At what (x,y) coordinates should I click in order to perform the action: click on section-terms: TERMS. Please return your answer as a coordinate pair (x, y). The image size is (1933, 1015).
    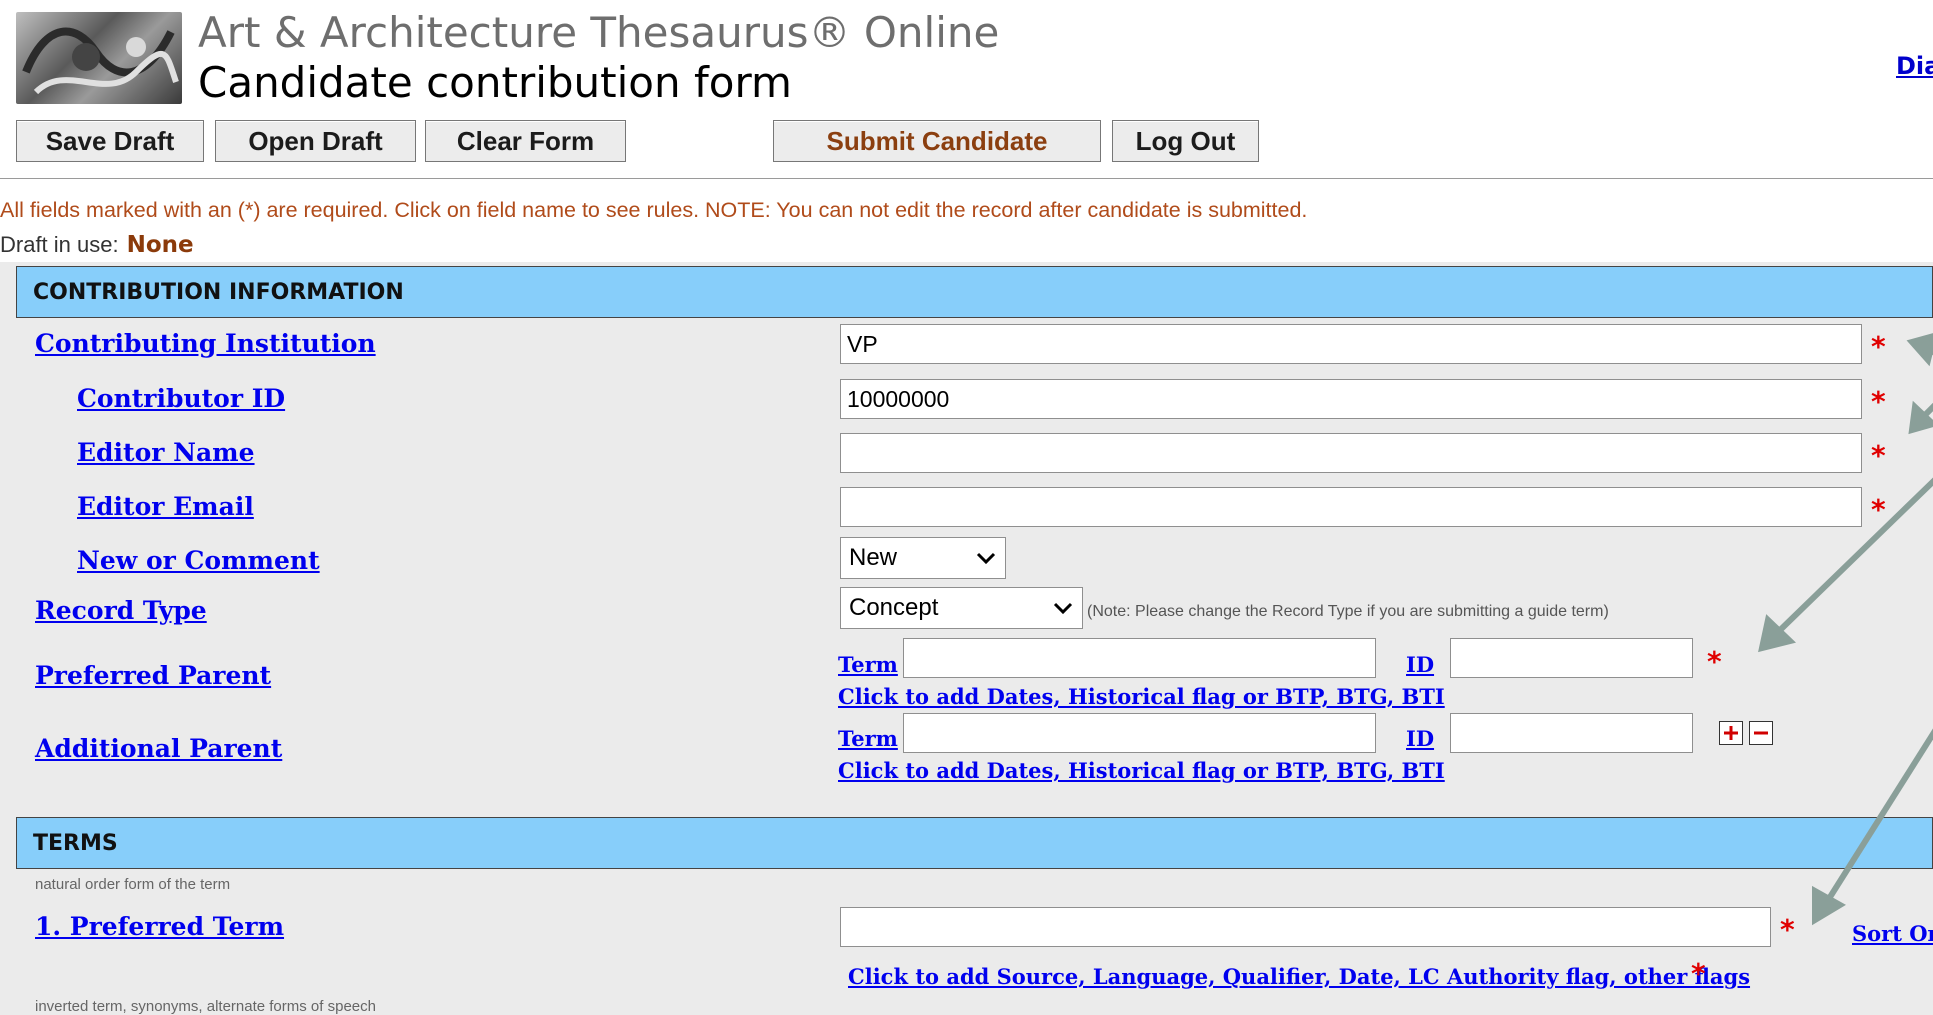
    Looking at the image, I should click on (974, 843).